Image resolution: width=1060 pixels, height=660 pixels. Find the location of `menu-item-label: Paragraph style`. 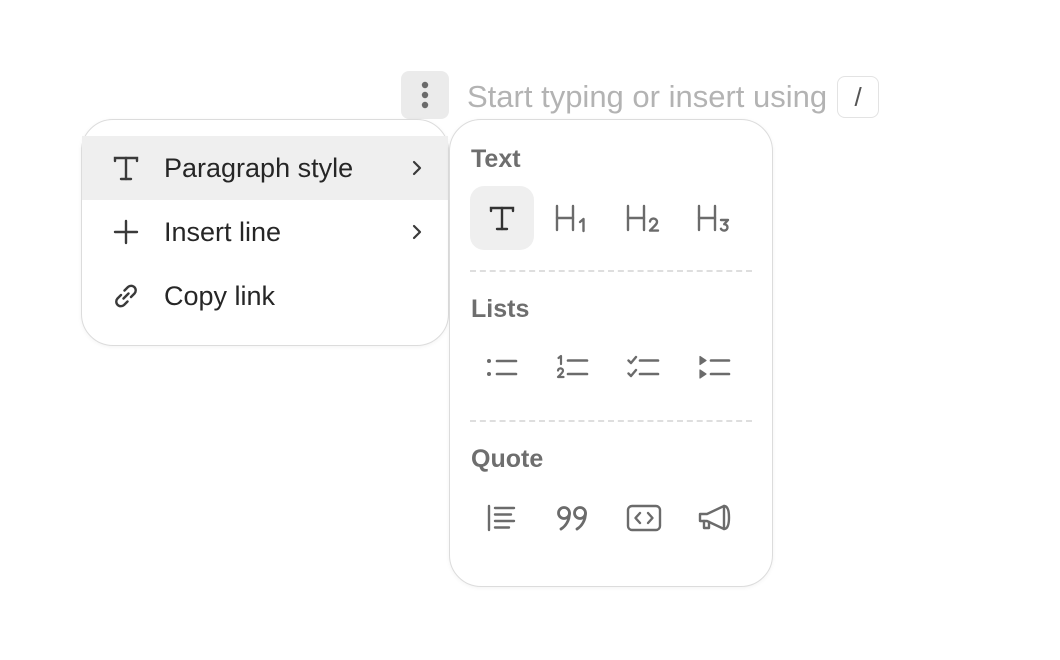

menu-item-label: Paragraph style is located at coordinates (259, 167).